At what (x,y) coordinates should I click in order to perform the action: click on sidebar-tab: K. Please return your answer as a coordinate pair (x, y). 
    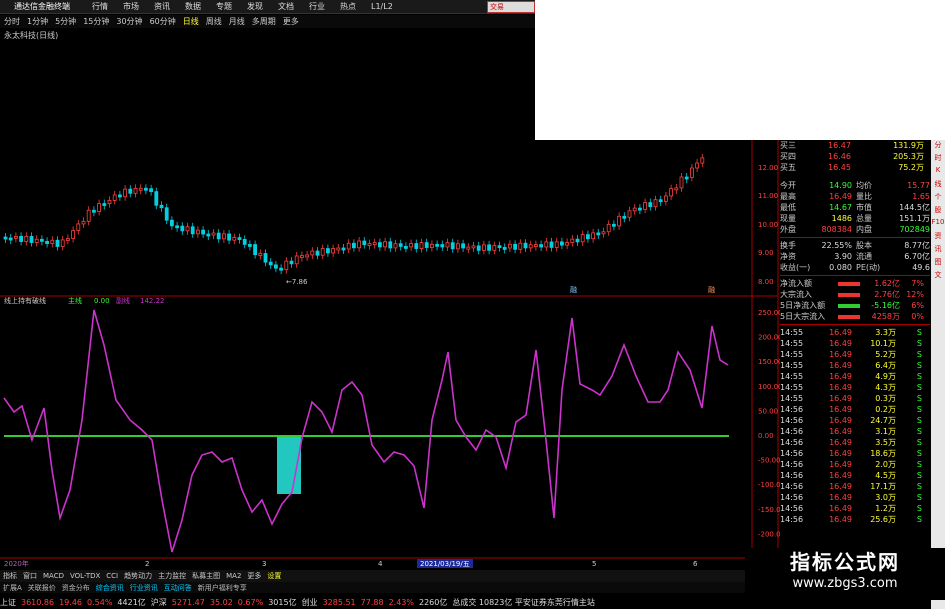
    Looking at the image, I should click on (938, 172).